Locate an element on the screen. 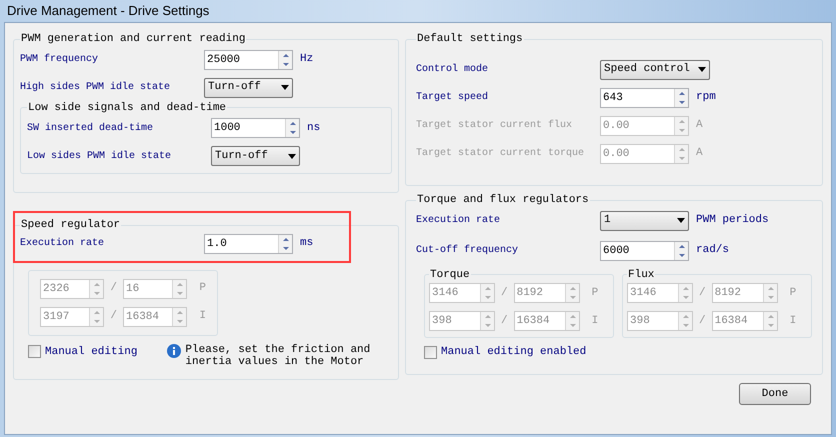 The height and width of the screenshot is (437, 836). dropdown: Speed control is located at coordinates (655, 70).